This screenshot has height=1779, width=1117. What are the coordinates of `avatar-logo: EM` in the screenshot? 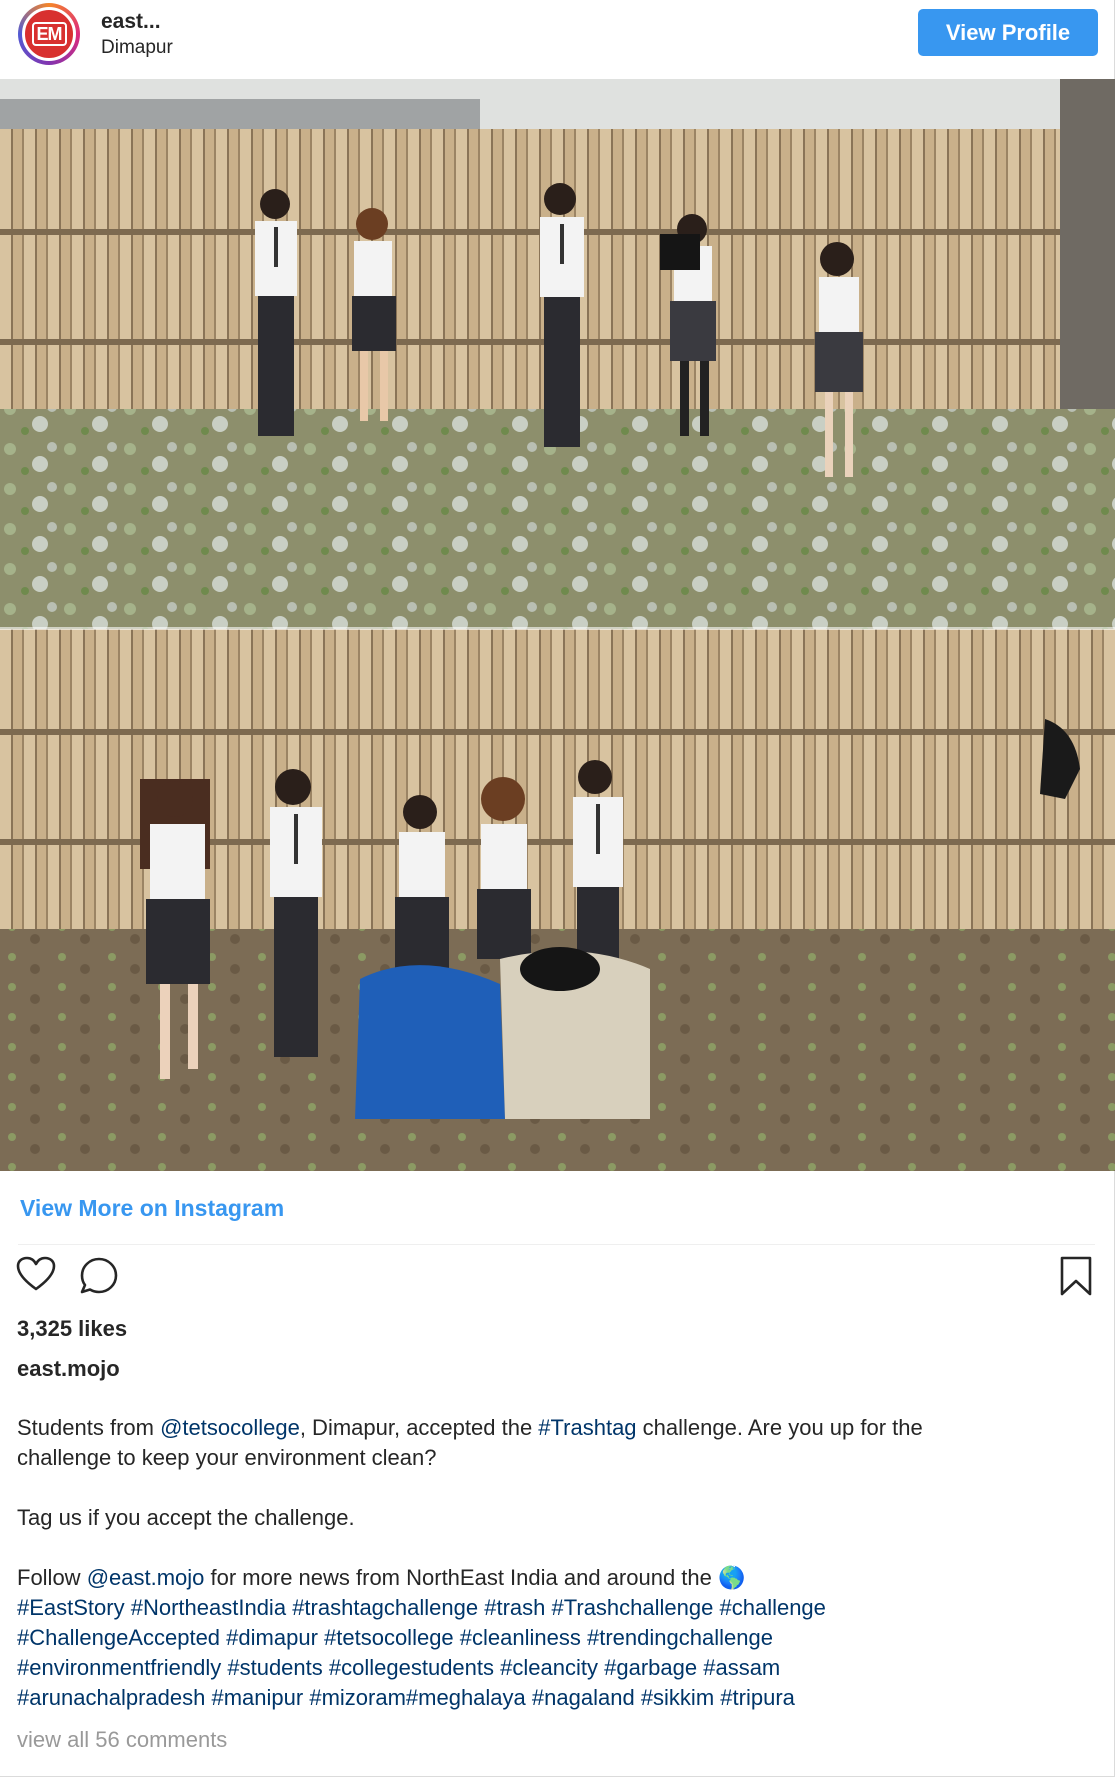 It's located at (49, 34).